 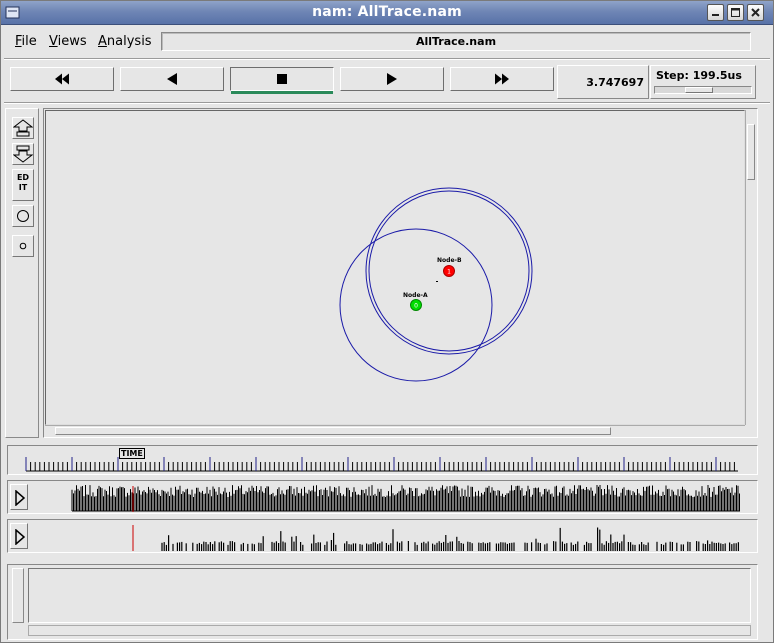 I want to click on step-label: Step: 199.5us, so click(x=699, y=75).